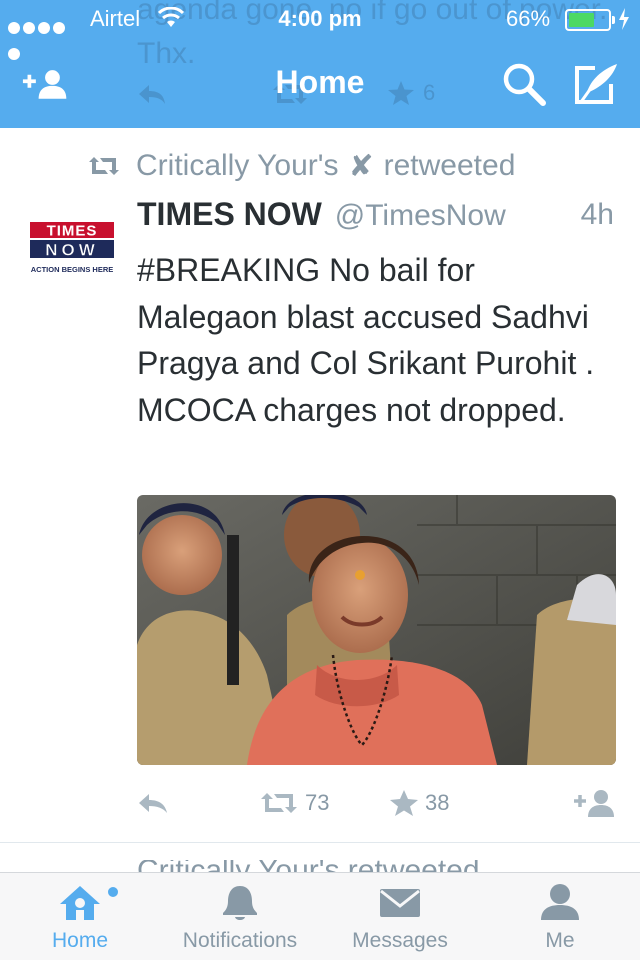 This screenshot has width=640, height=960. I want to click on tab-messages: Messages, so click(400, 916).